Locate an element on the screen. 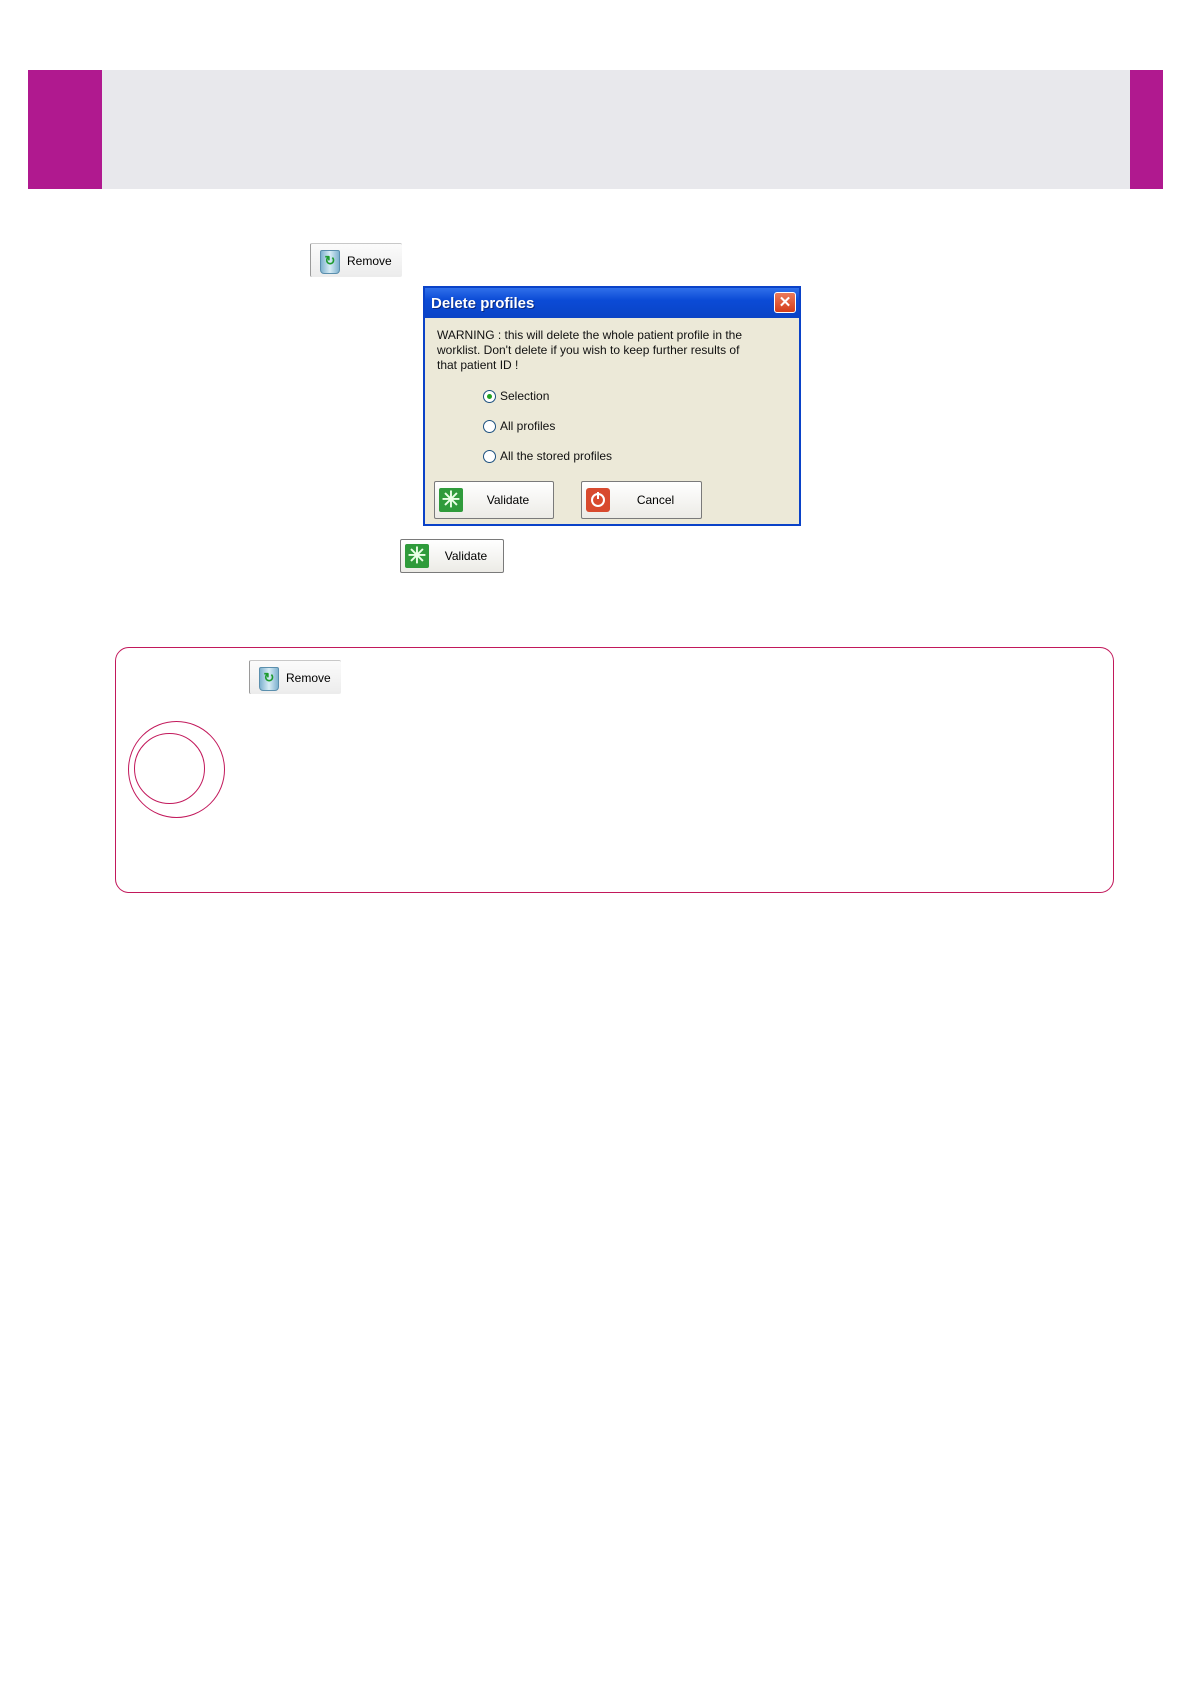  power-icon is located at coordinates (598, 500).